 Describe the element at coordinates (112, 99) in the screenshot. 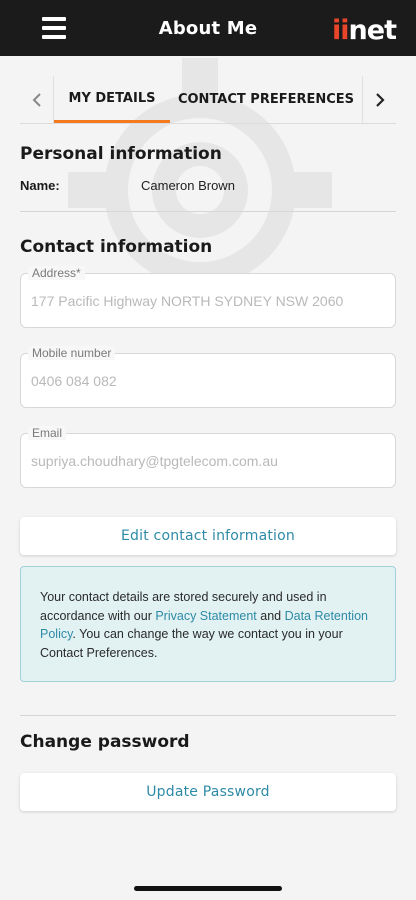

I see `tab-my-details: MY DETAILS` at that location.